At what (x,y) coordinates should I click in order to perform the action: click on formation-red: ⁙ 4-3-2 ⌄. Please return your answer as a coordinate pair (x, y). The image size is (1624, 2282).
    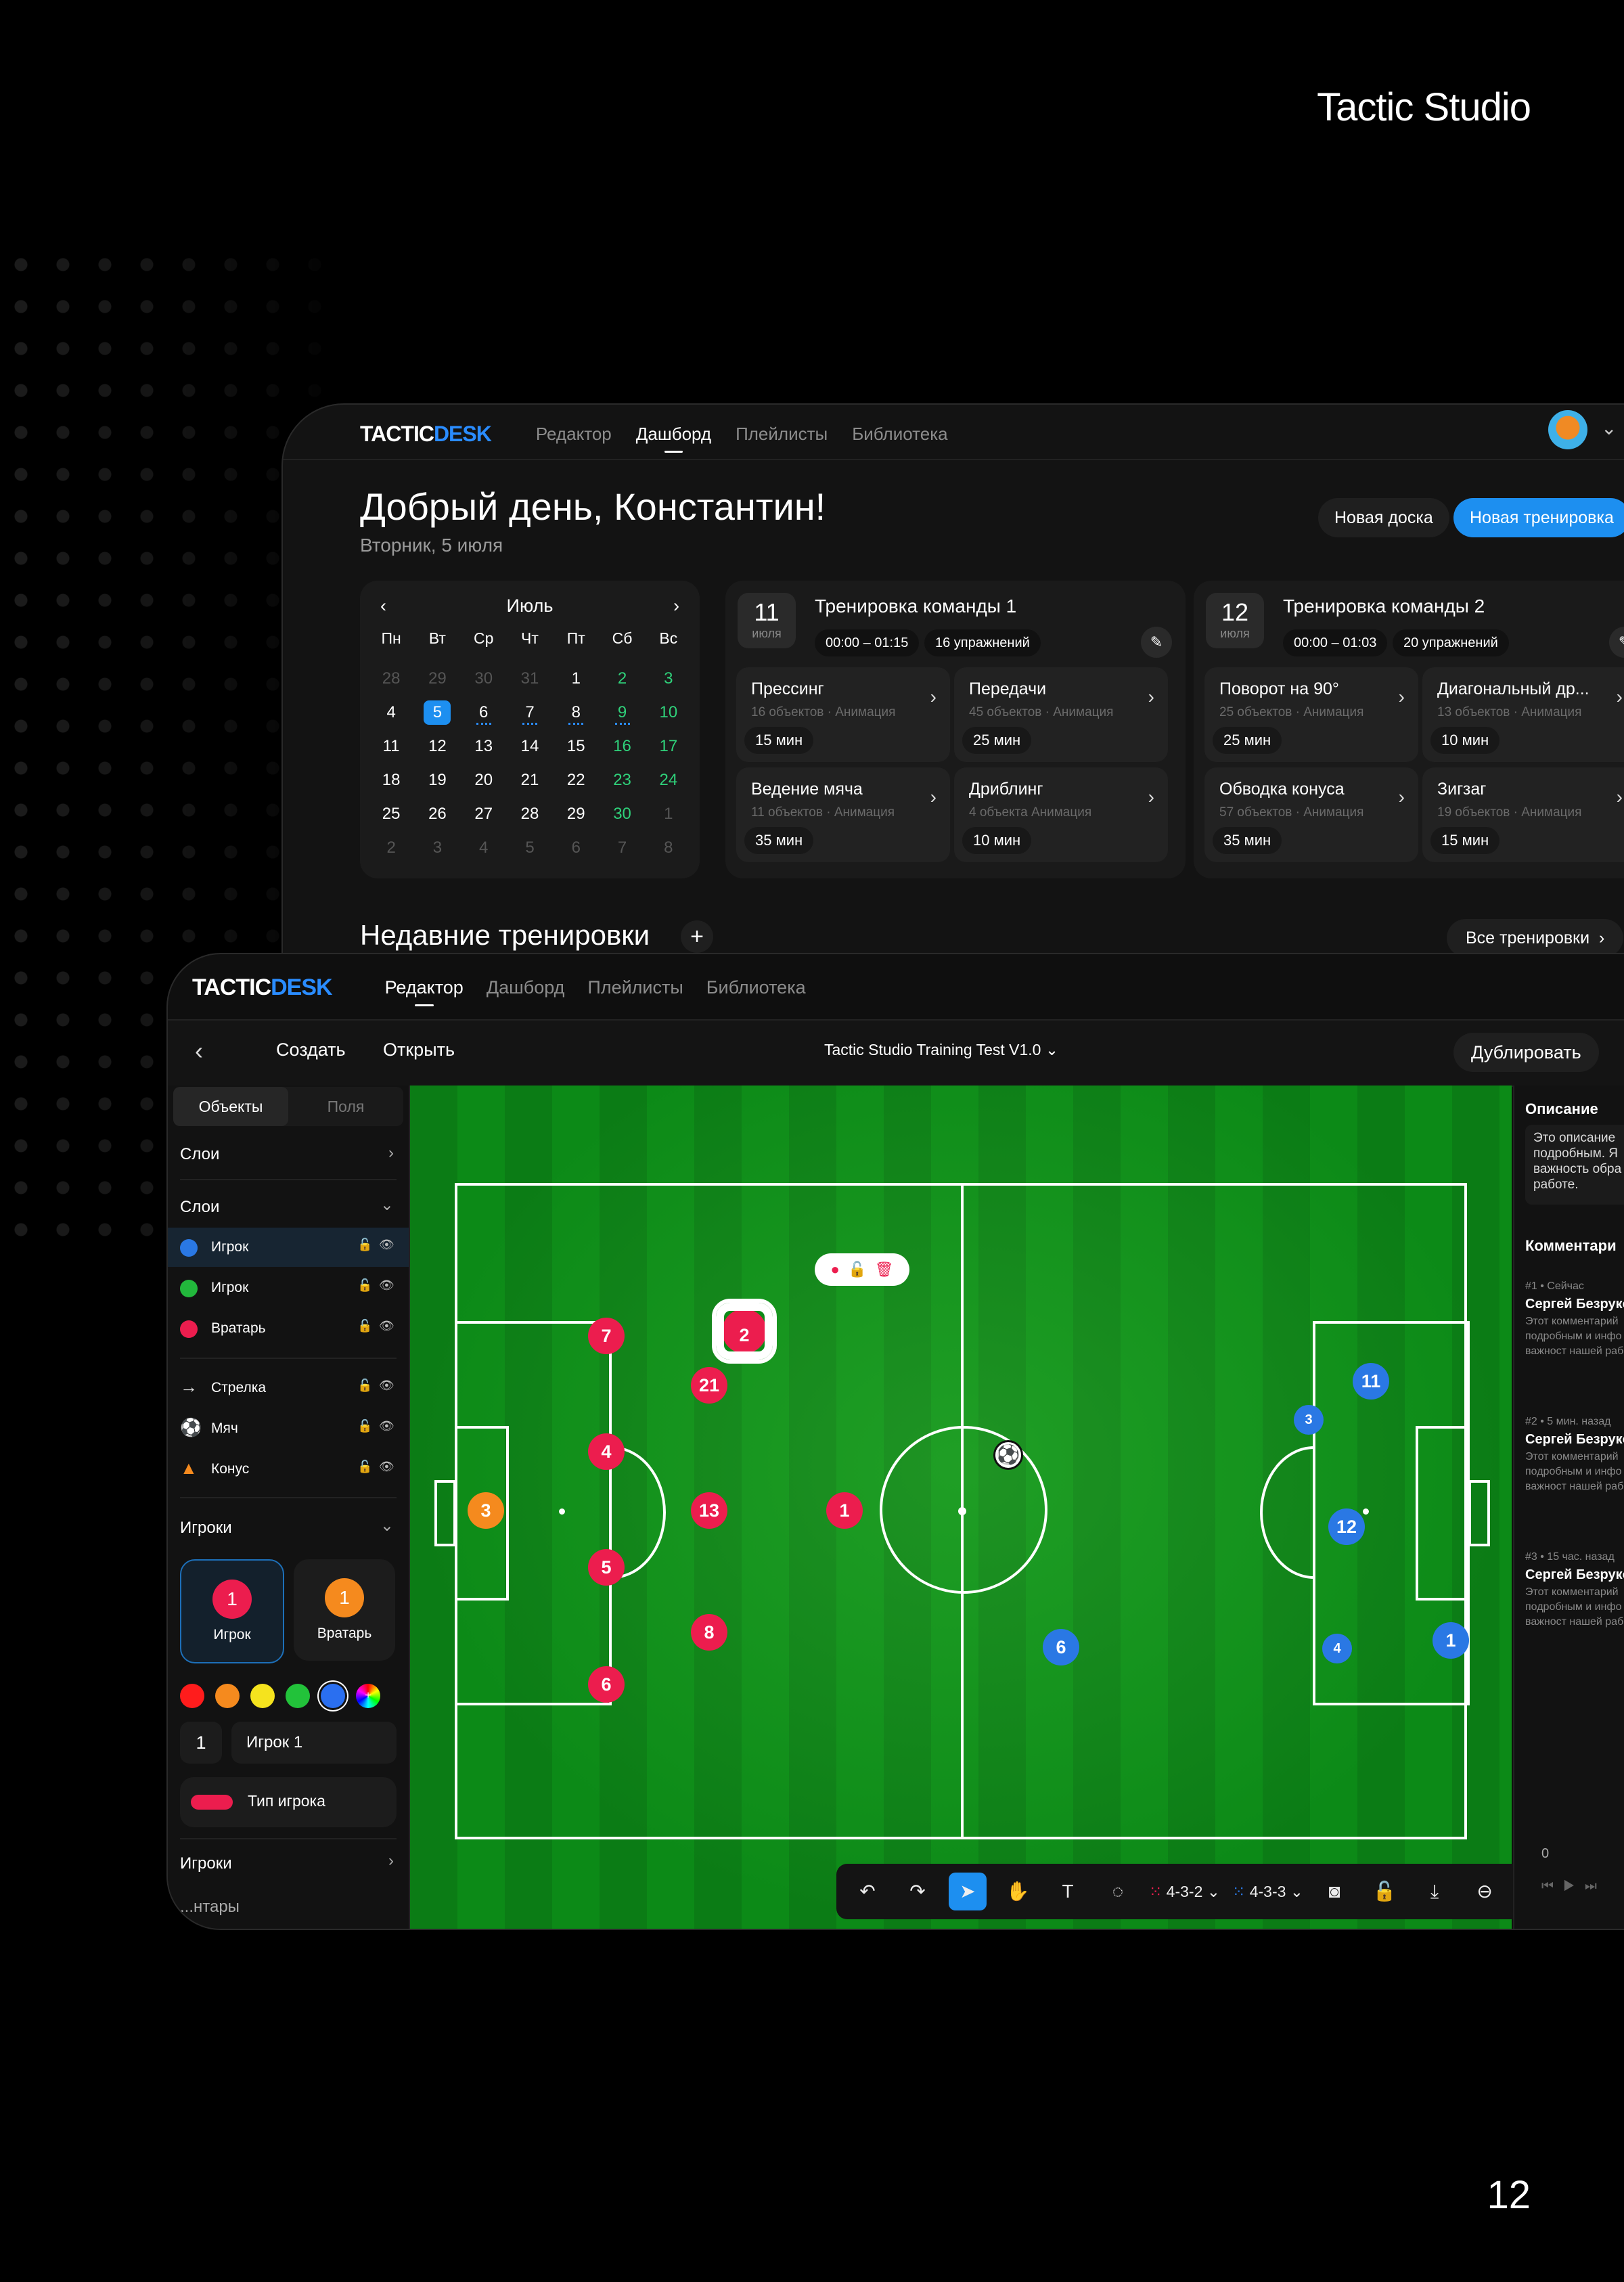
    Looking at the image, I should click on (1184, 1892).